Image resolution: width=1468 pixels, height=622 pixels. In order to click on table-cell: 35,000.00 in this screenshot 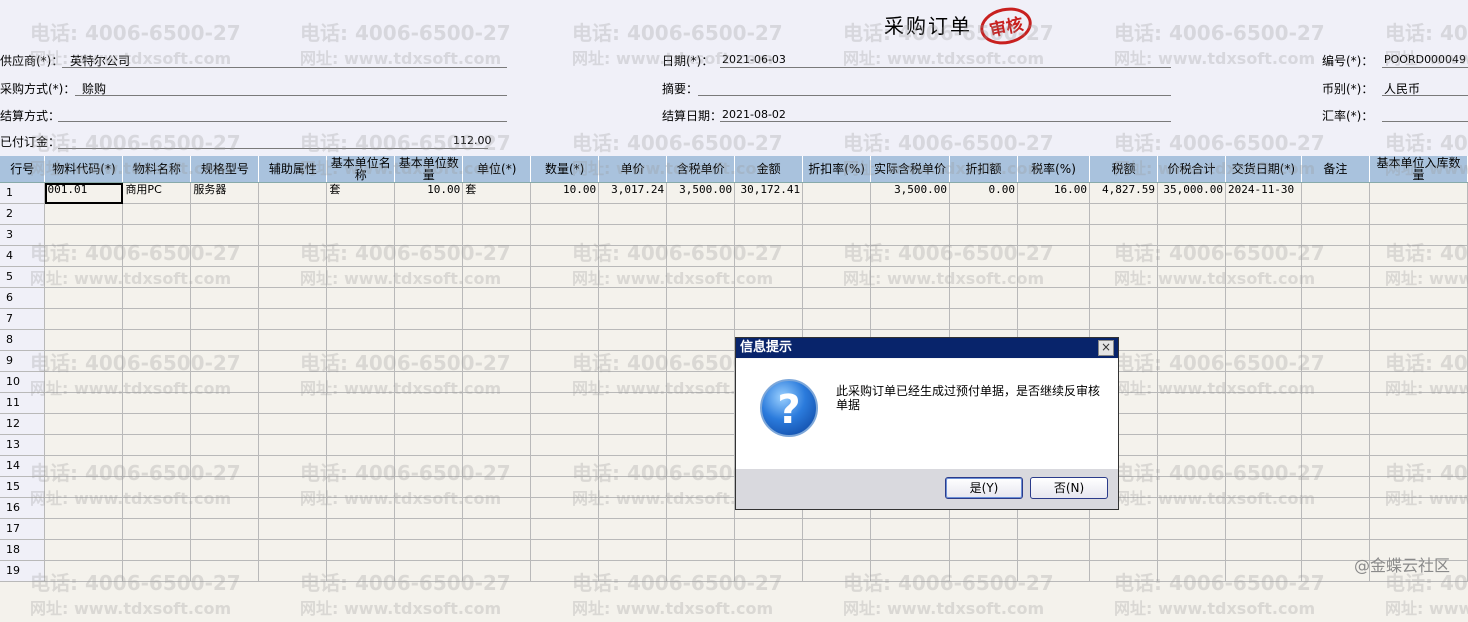, I will do `click(1191, 193)`.